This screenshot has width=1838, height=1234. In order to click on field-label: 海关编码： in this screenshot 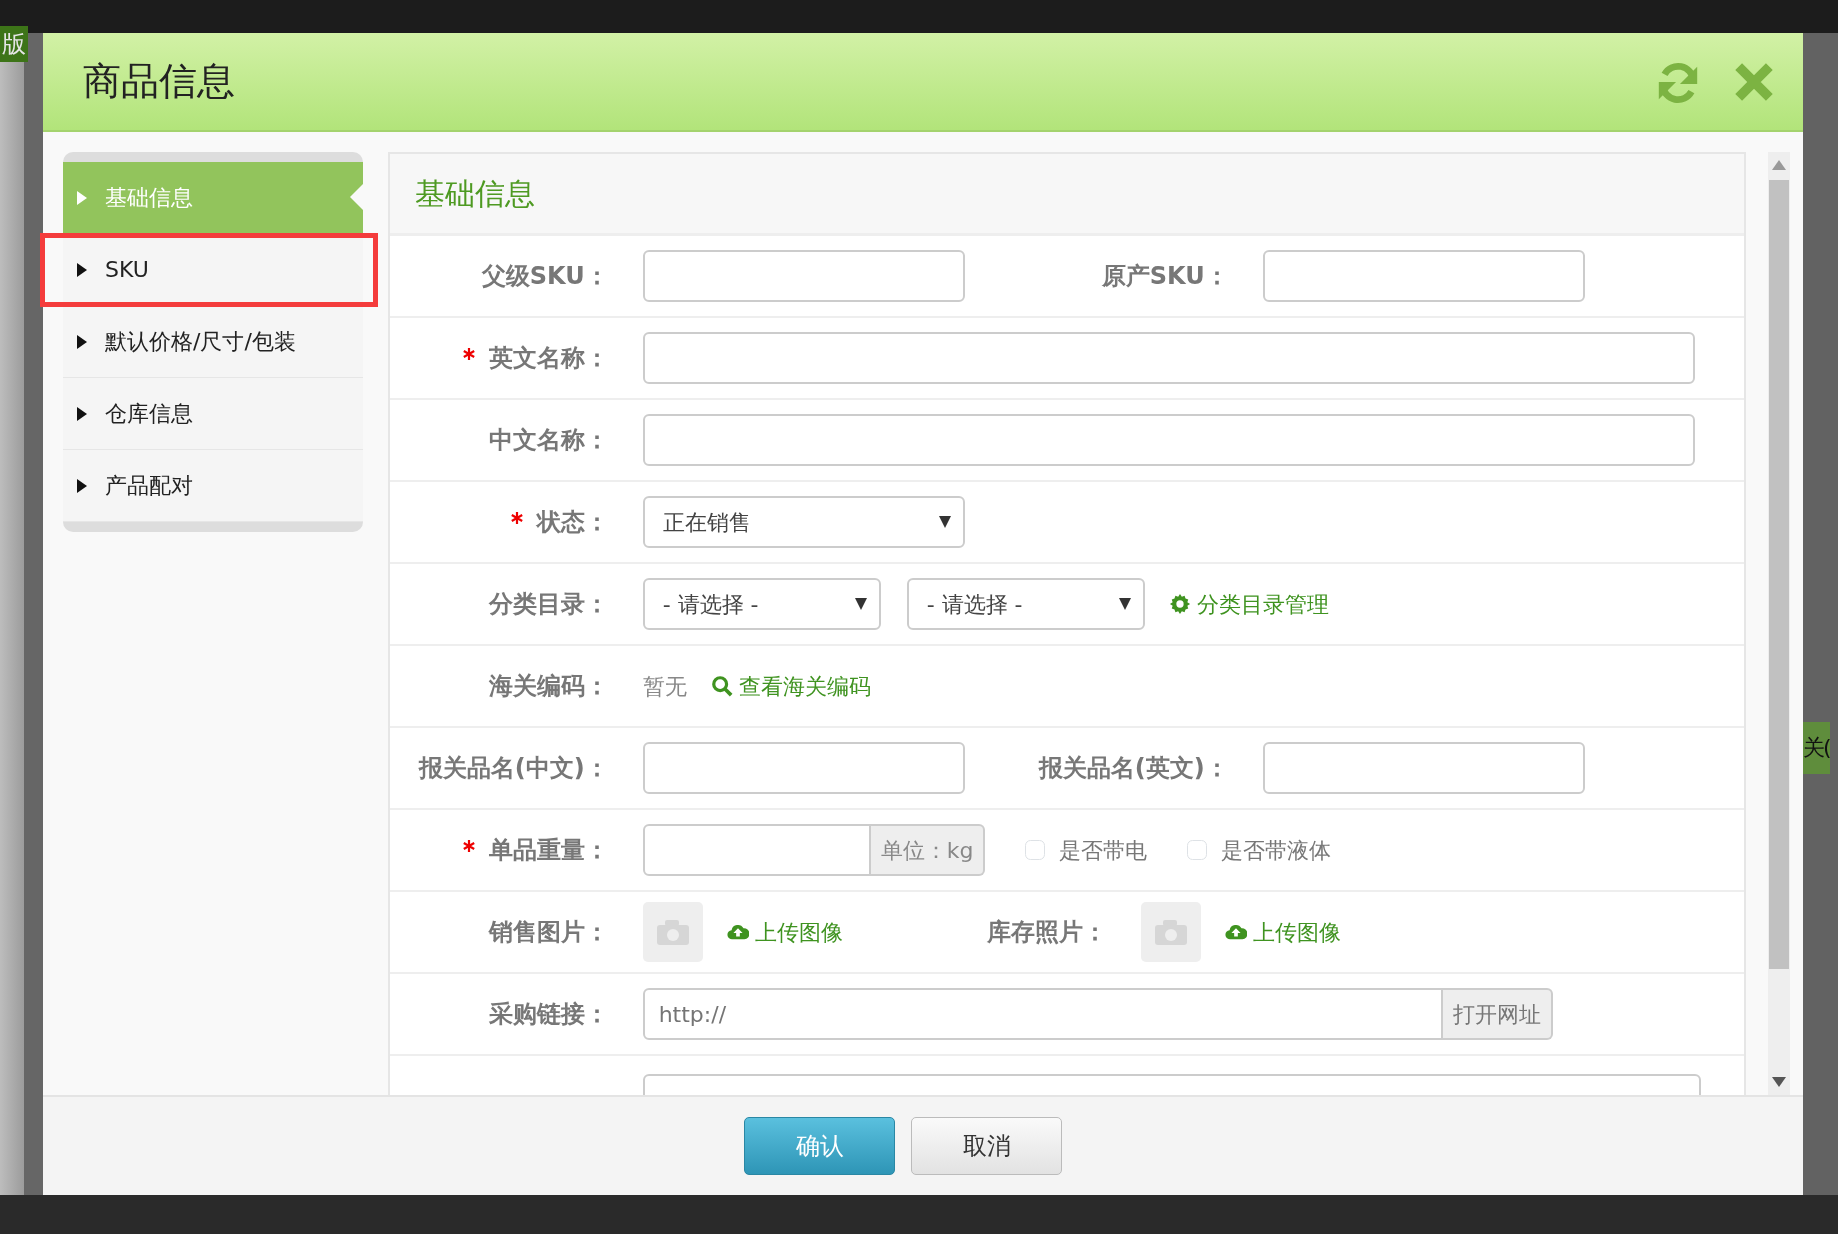, I will do `click(548, 686)`.